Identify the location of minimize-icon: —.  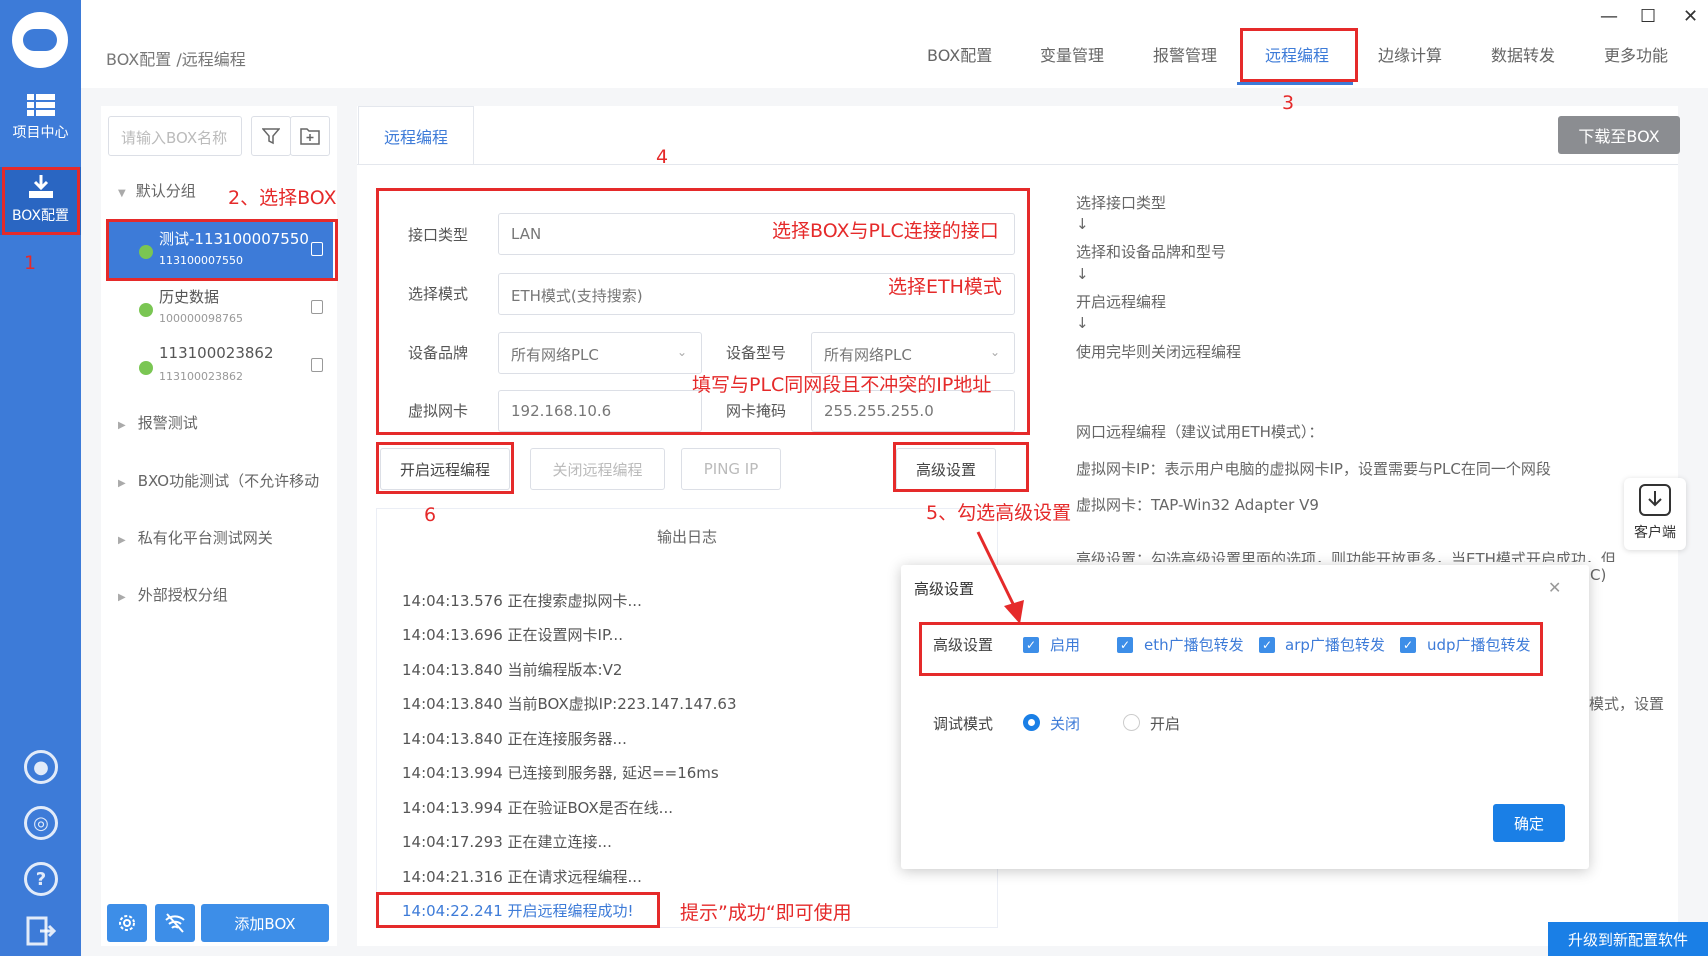
(1609, 16).